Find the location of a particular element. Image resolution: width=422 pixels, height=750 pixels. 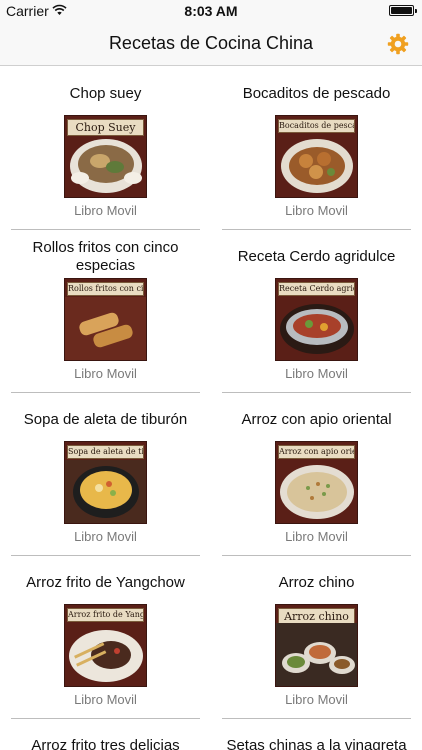

recipe-title: Chop suey is located at coordinates (105, 93).